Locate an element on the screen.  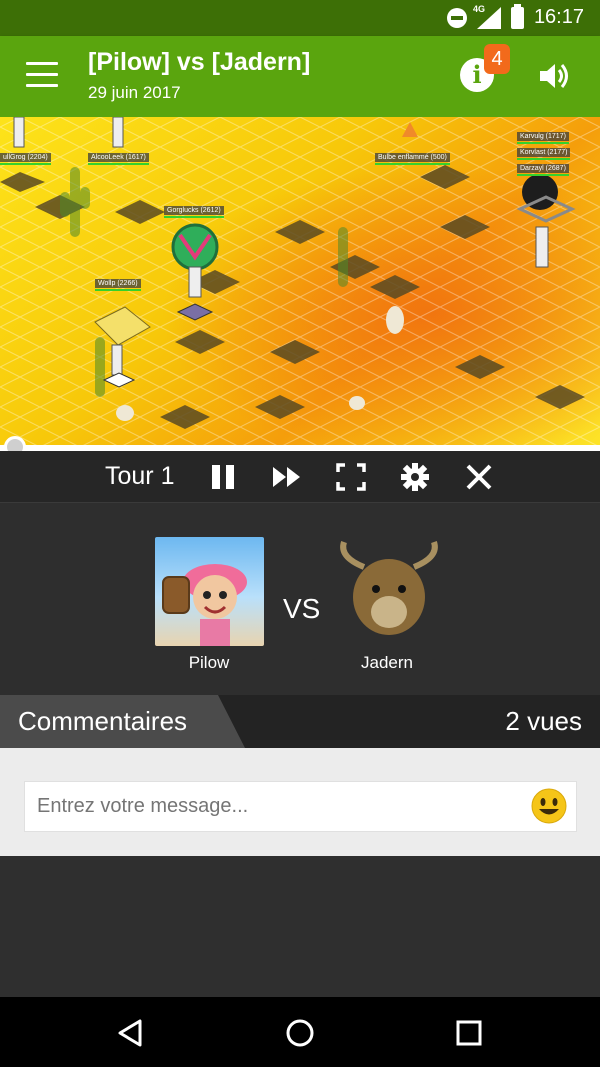
fighter-label: Karvulg (1717) is located at coordinates (543, 138).